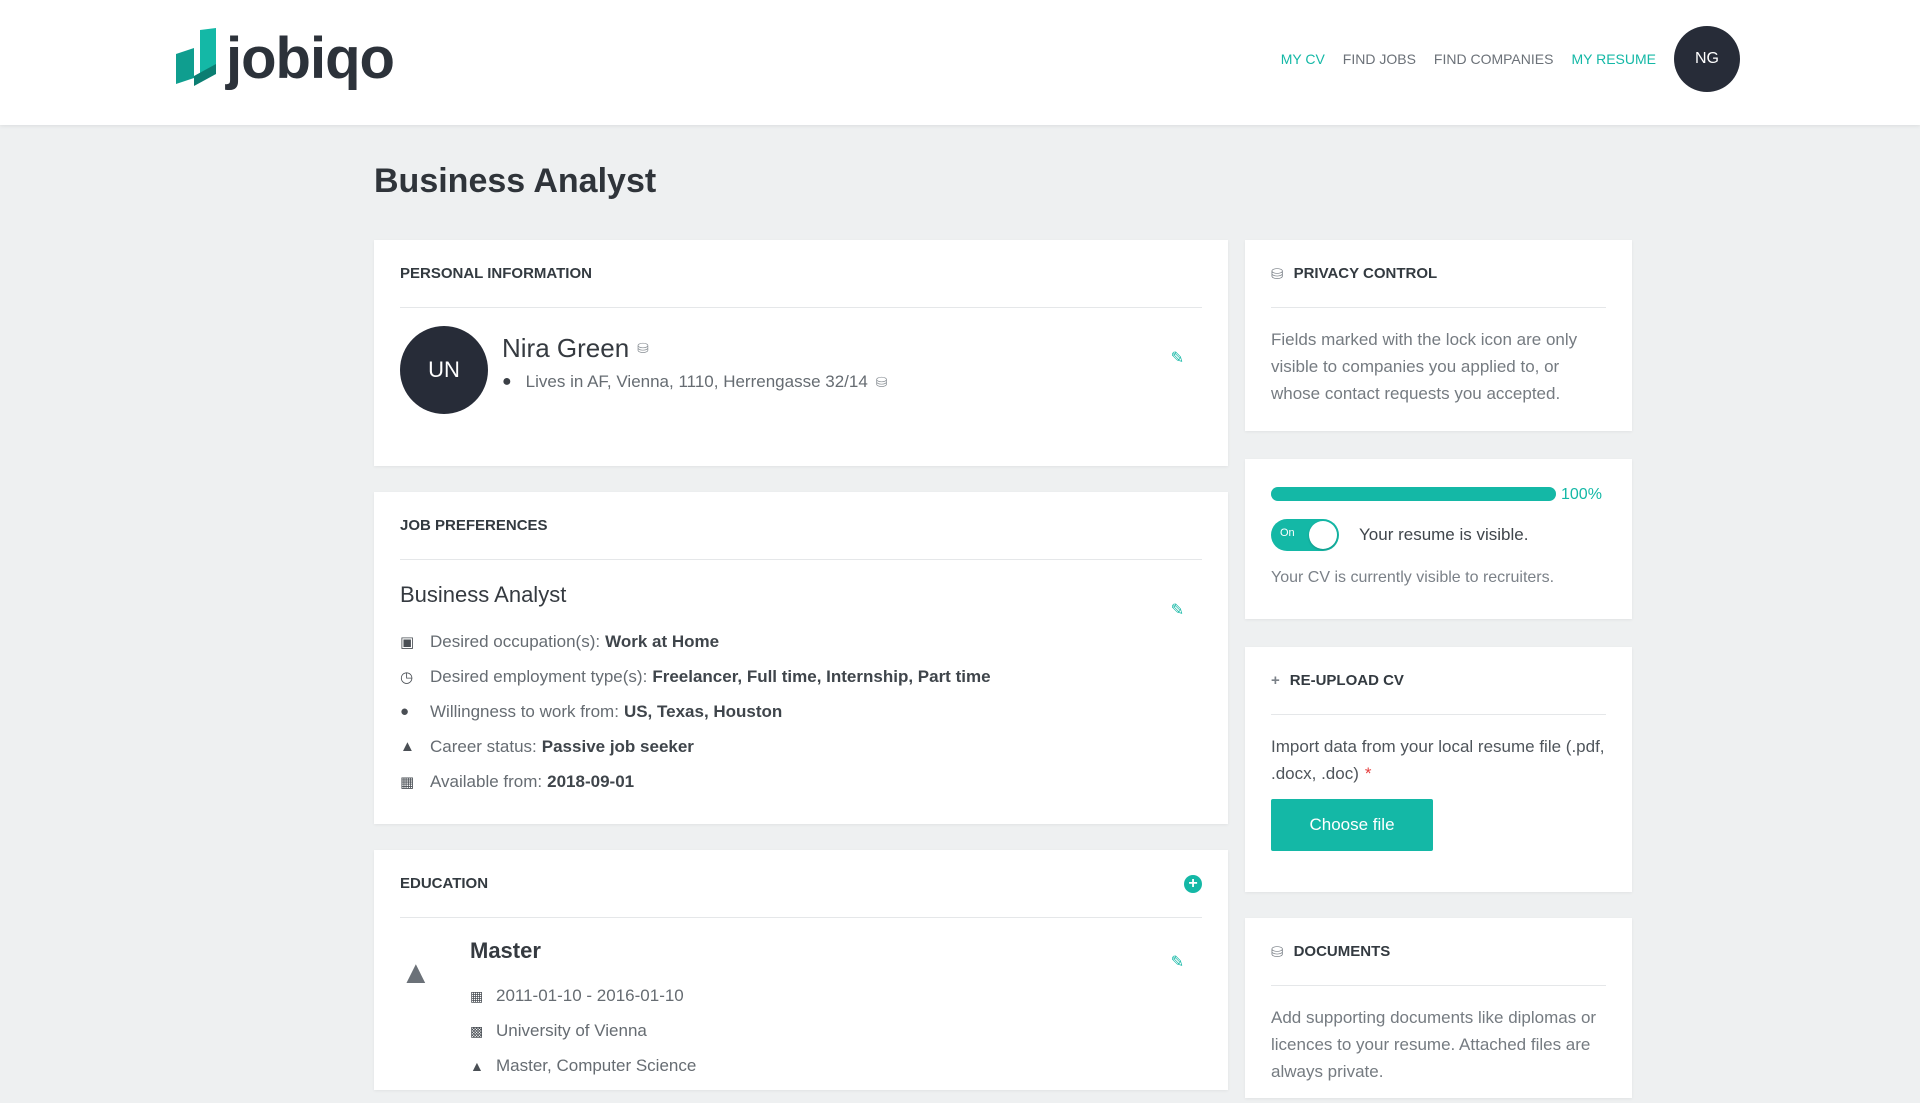 This screenshot has height=1103, width=1920. What do you see at coordinates (1287, 533) in the screenshot?
I see `toggle-label: On` at bounding box center [1287, 533].